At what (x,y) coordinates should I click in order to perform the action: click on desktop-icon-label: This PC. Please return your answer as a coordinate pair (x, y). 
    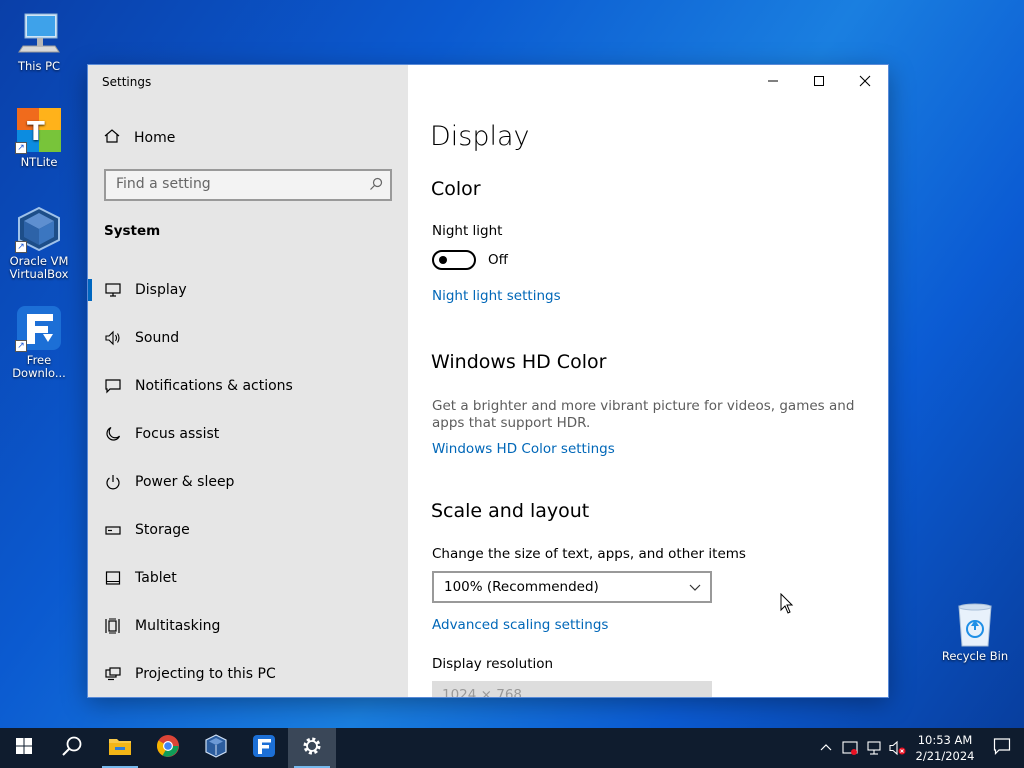
    Looking at the image, I should click on (39, 66).